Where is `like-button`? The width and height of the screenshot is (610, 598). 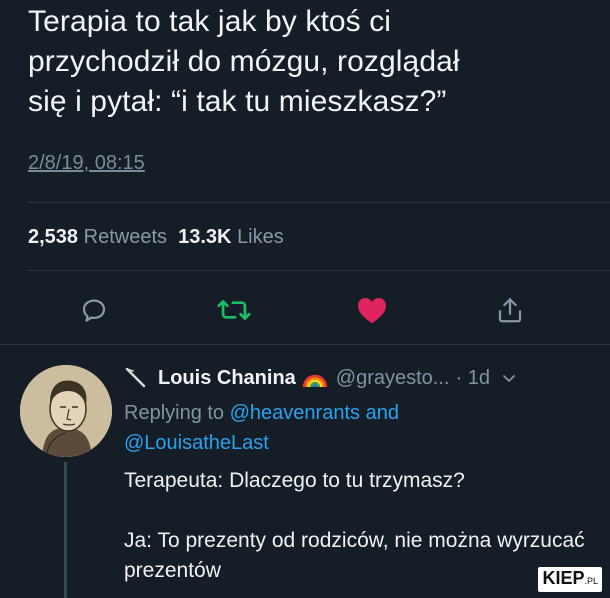 like-button is located at coordinates (372, 310).